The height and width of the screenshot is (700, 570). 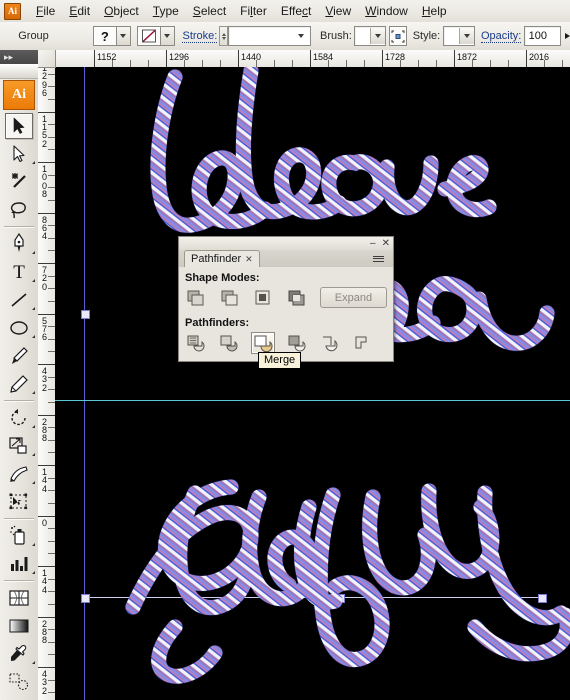 I want to click on toolbox-panel: ▸▸ Ai T, so click(x=19, y=375).